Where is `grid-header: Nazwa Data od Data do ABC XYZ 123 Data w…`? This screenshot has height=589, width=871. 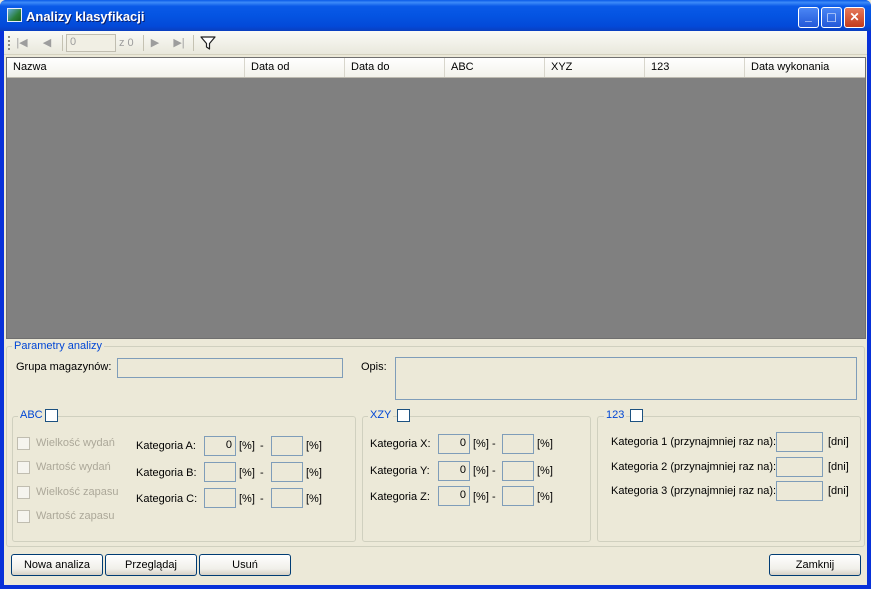 grid-header: Nazwa Data od Data do ABC XYZ 123 Data w… is located at coordinates (436, 68).